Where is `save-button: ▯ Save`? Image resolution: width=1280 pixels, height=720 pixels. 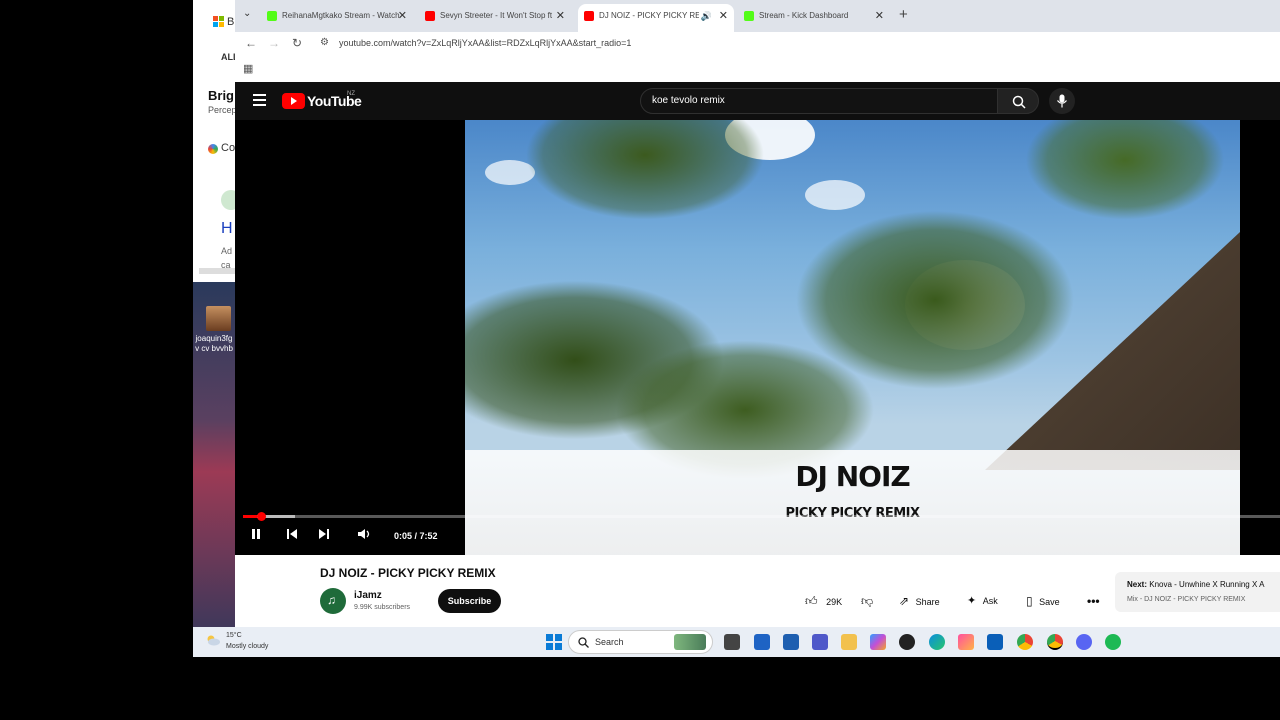 save-button: ▯ Save is located at coordinates (1043, 601).